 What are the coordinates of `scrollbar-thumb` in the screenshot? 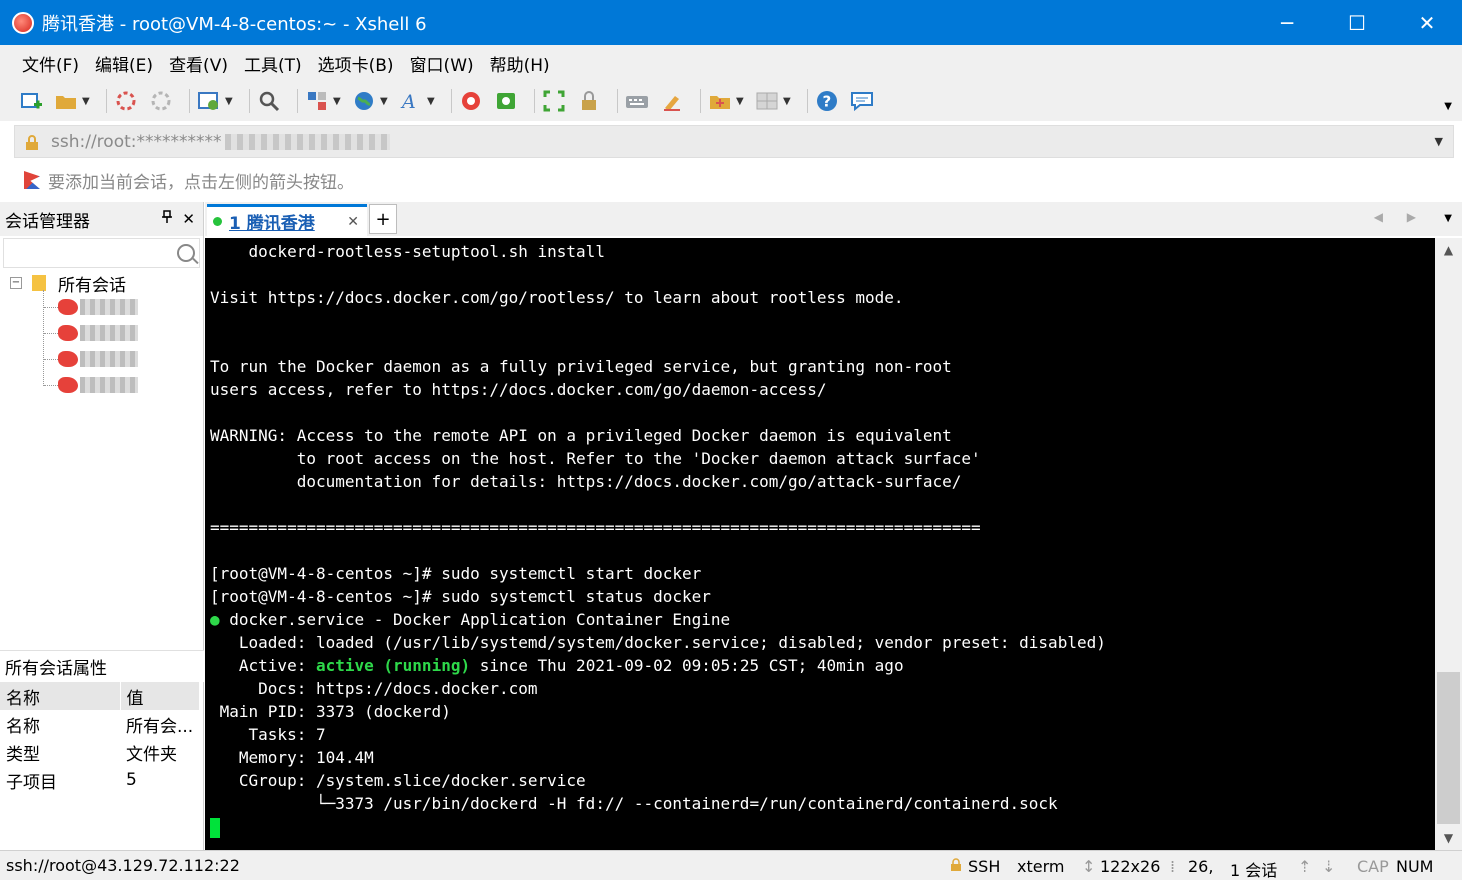 It's located at (1448, 748).